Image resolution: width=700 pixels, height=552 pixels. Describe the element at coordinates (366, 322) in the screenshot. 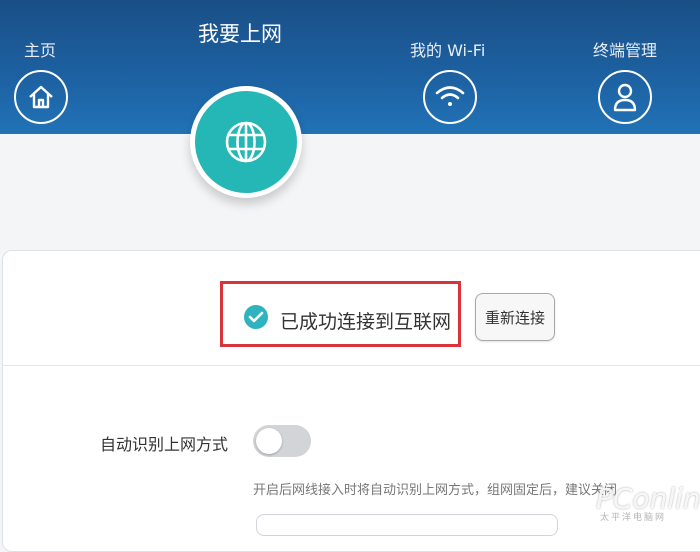

I see `connection-status-text: 已成功连接到互联网` at that location.